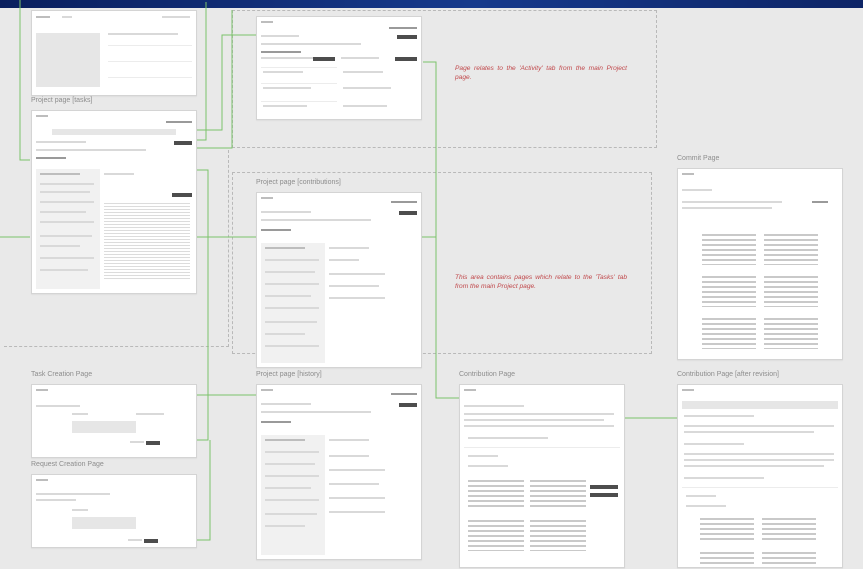 This screenshot has height=569, width=863. What do you see at coordinates (62, 374) in the screenshot?
I see `label-task-creation-page: Task Creation Page` at bounding box center [62, 374].